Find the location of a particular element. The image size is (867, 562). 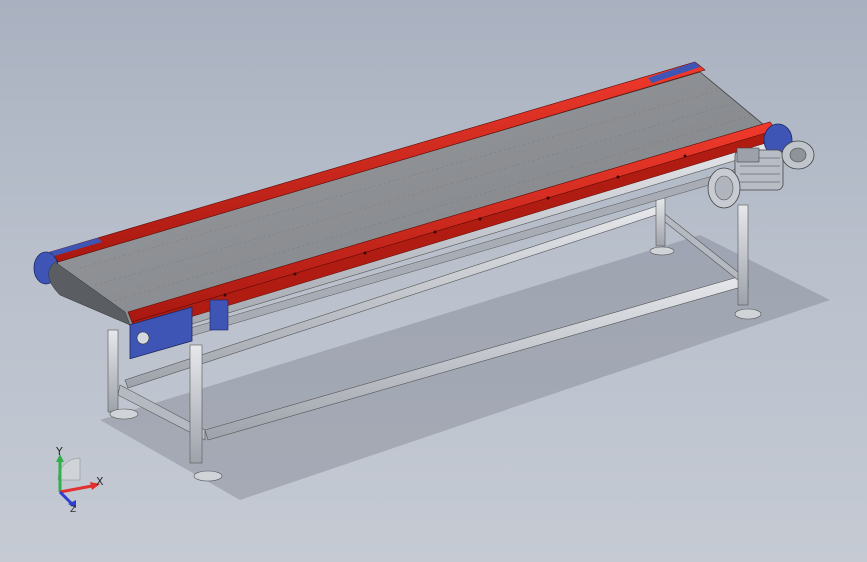

coordinate-triad is located at coordinates (78, 481).